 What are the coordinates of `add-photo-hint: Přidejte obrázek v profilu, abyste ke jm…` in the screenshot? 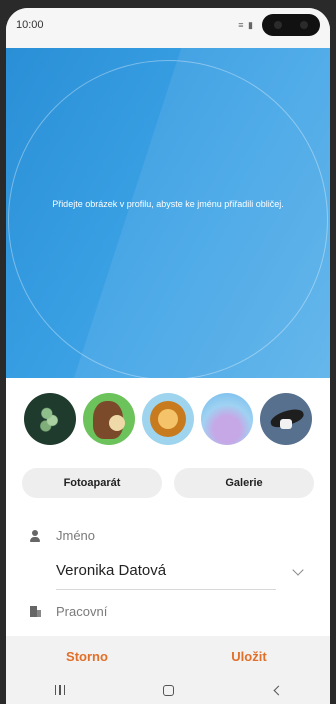 It's located at (168, 204).